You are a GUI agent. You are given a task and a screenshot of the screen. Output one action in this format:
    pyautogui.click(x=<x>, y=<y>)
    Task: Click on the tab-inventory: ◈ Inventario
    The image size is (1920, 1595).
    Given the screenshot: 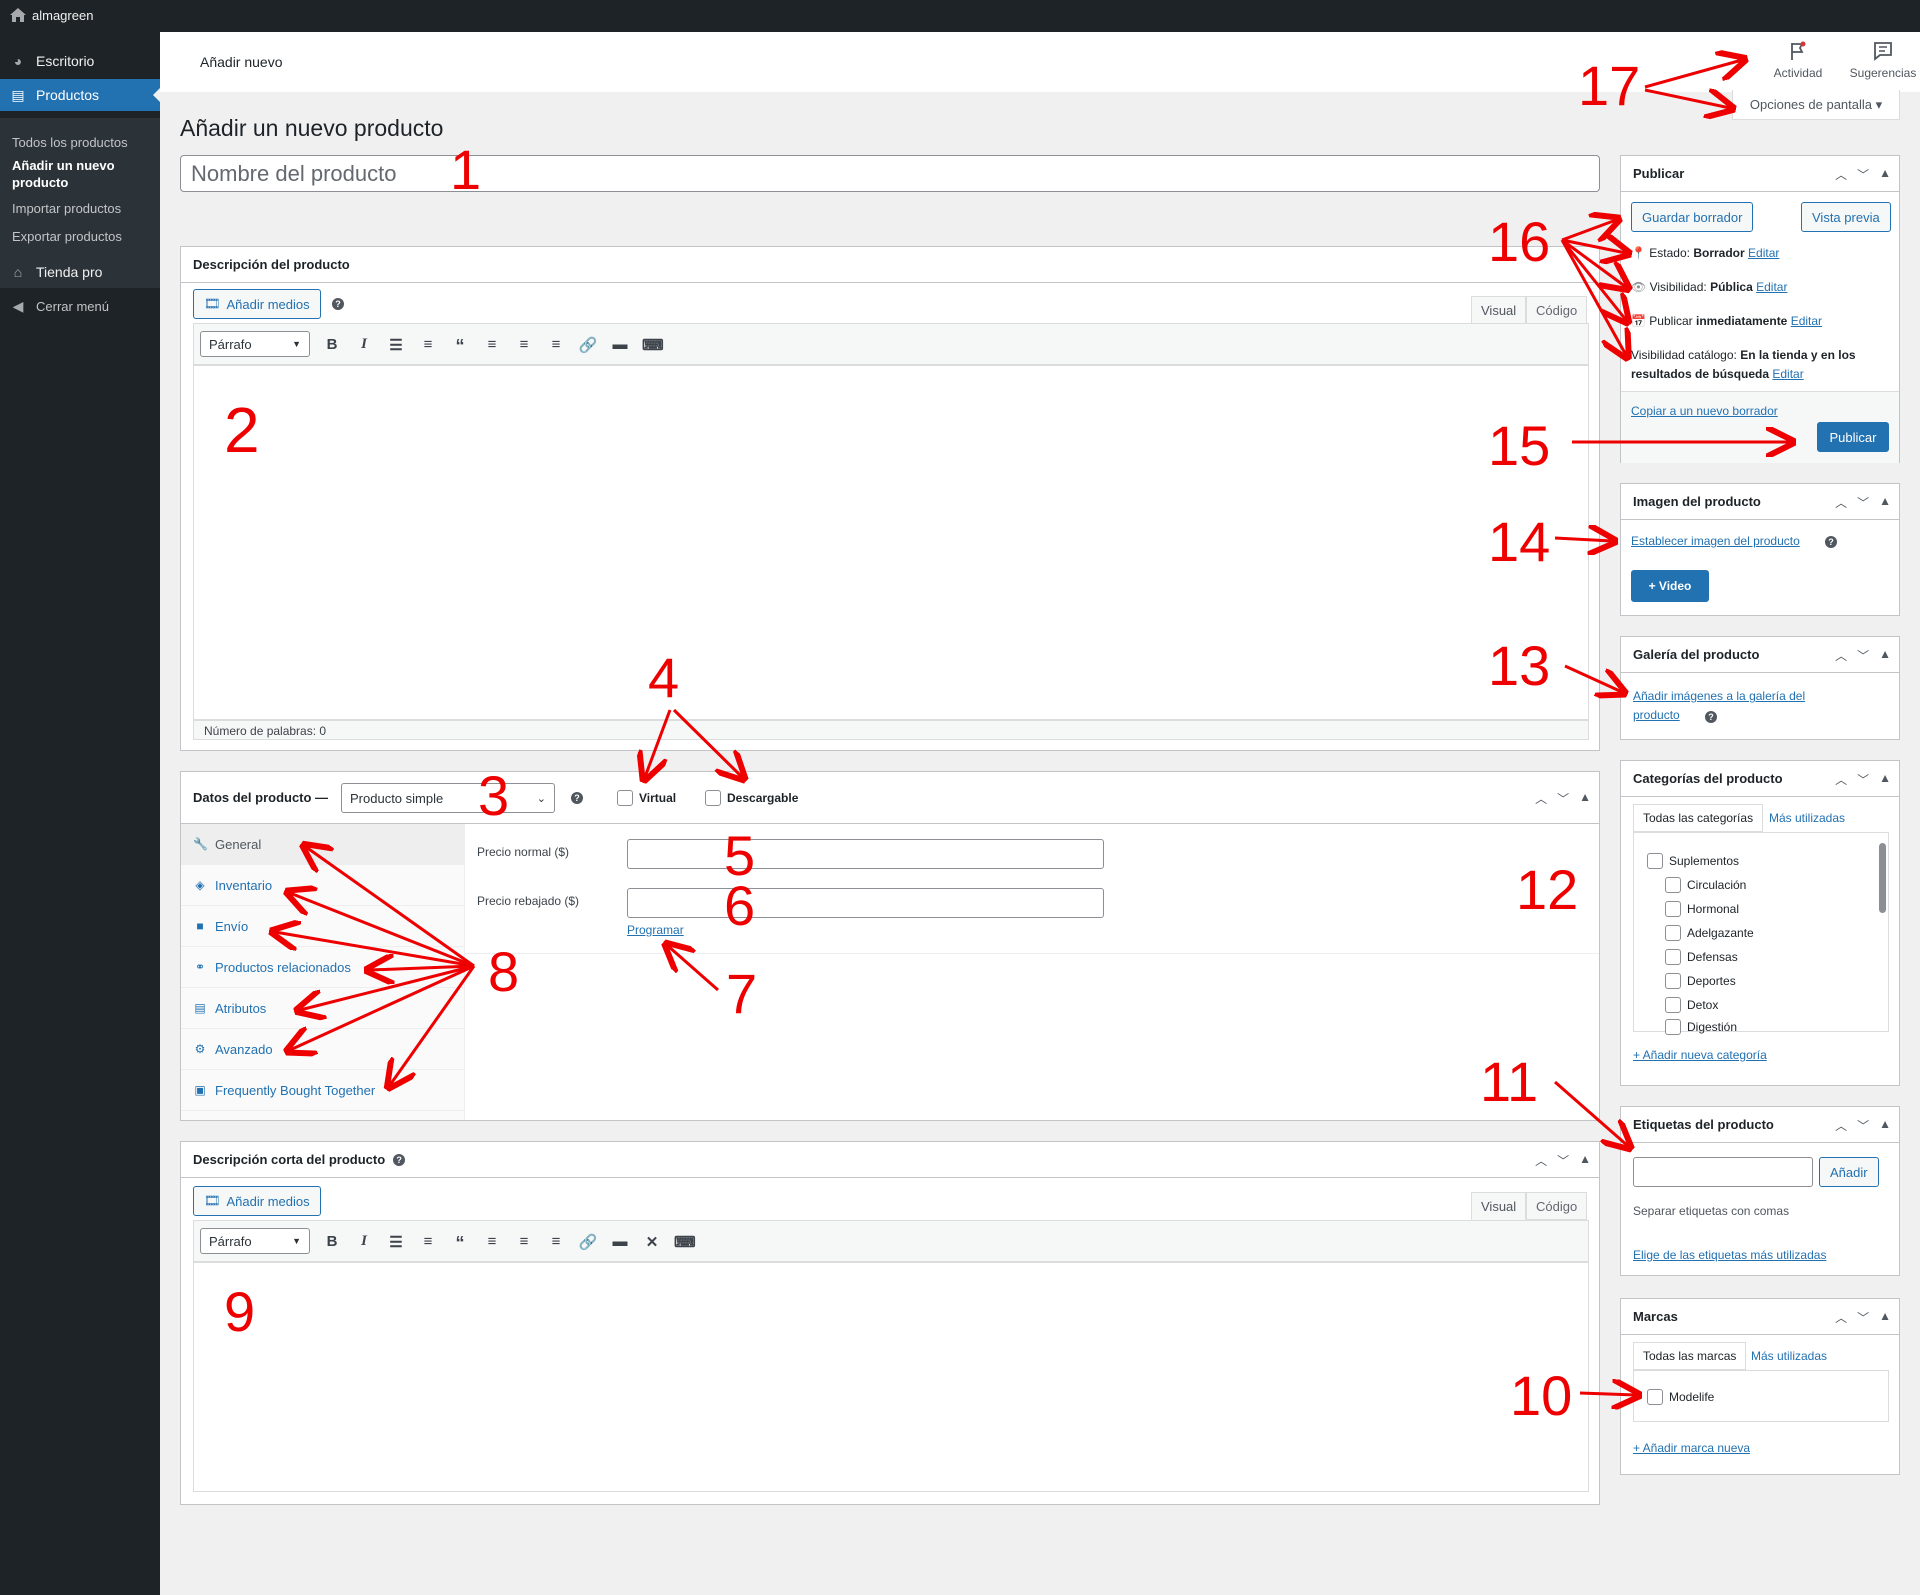 What is the action you would take?
    pyautogui.click(x=322, y=885)
    